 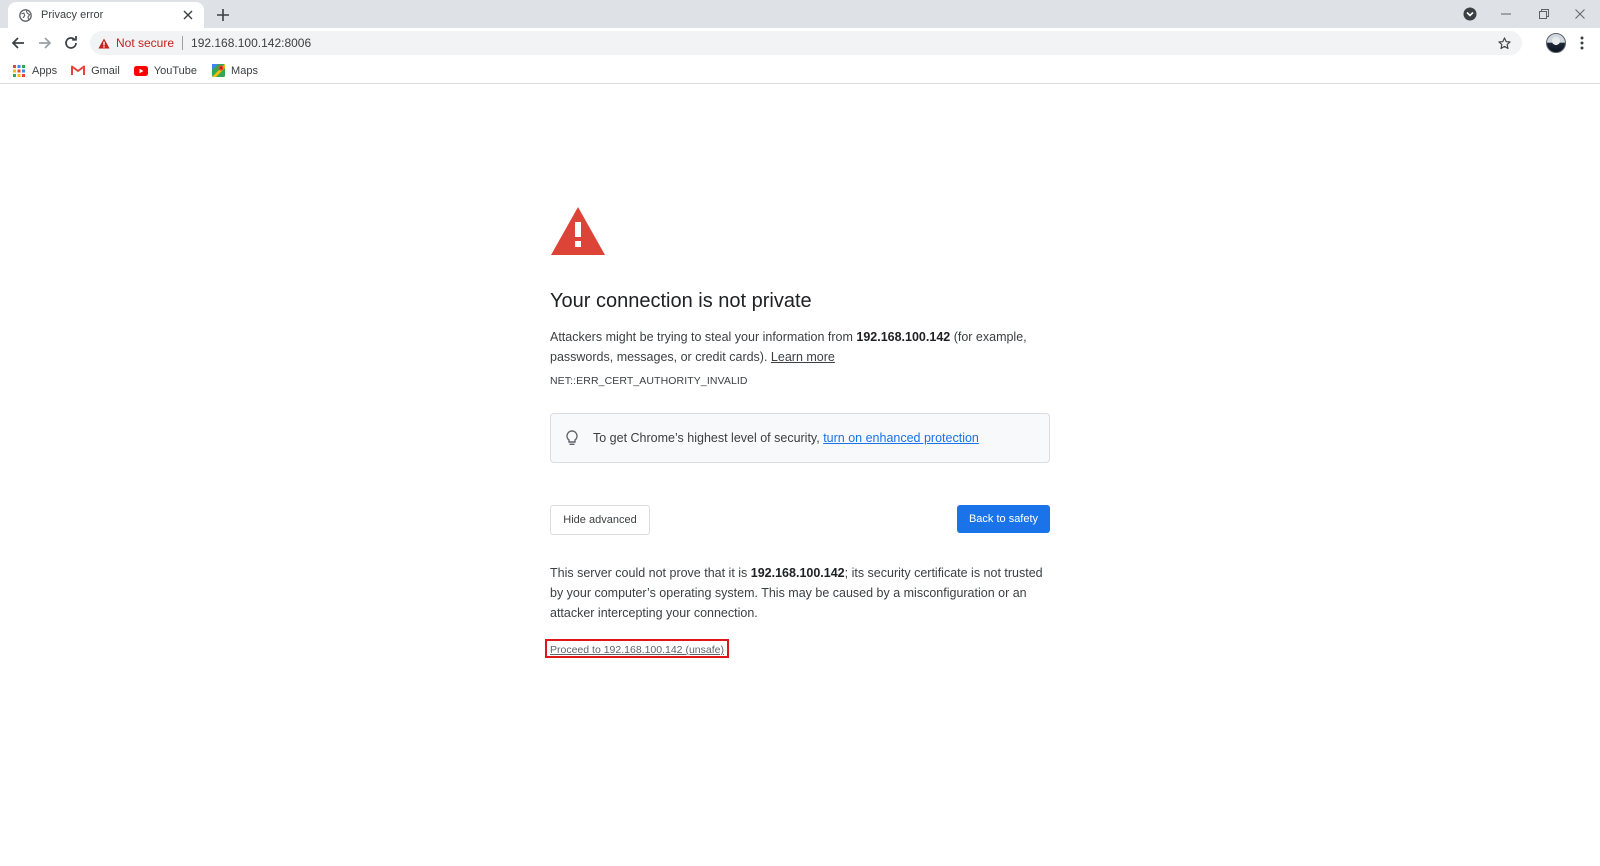 I want to click on bookmark-youtube: YouTube, so click(x=165, y=71).